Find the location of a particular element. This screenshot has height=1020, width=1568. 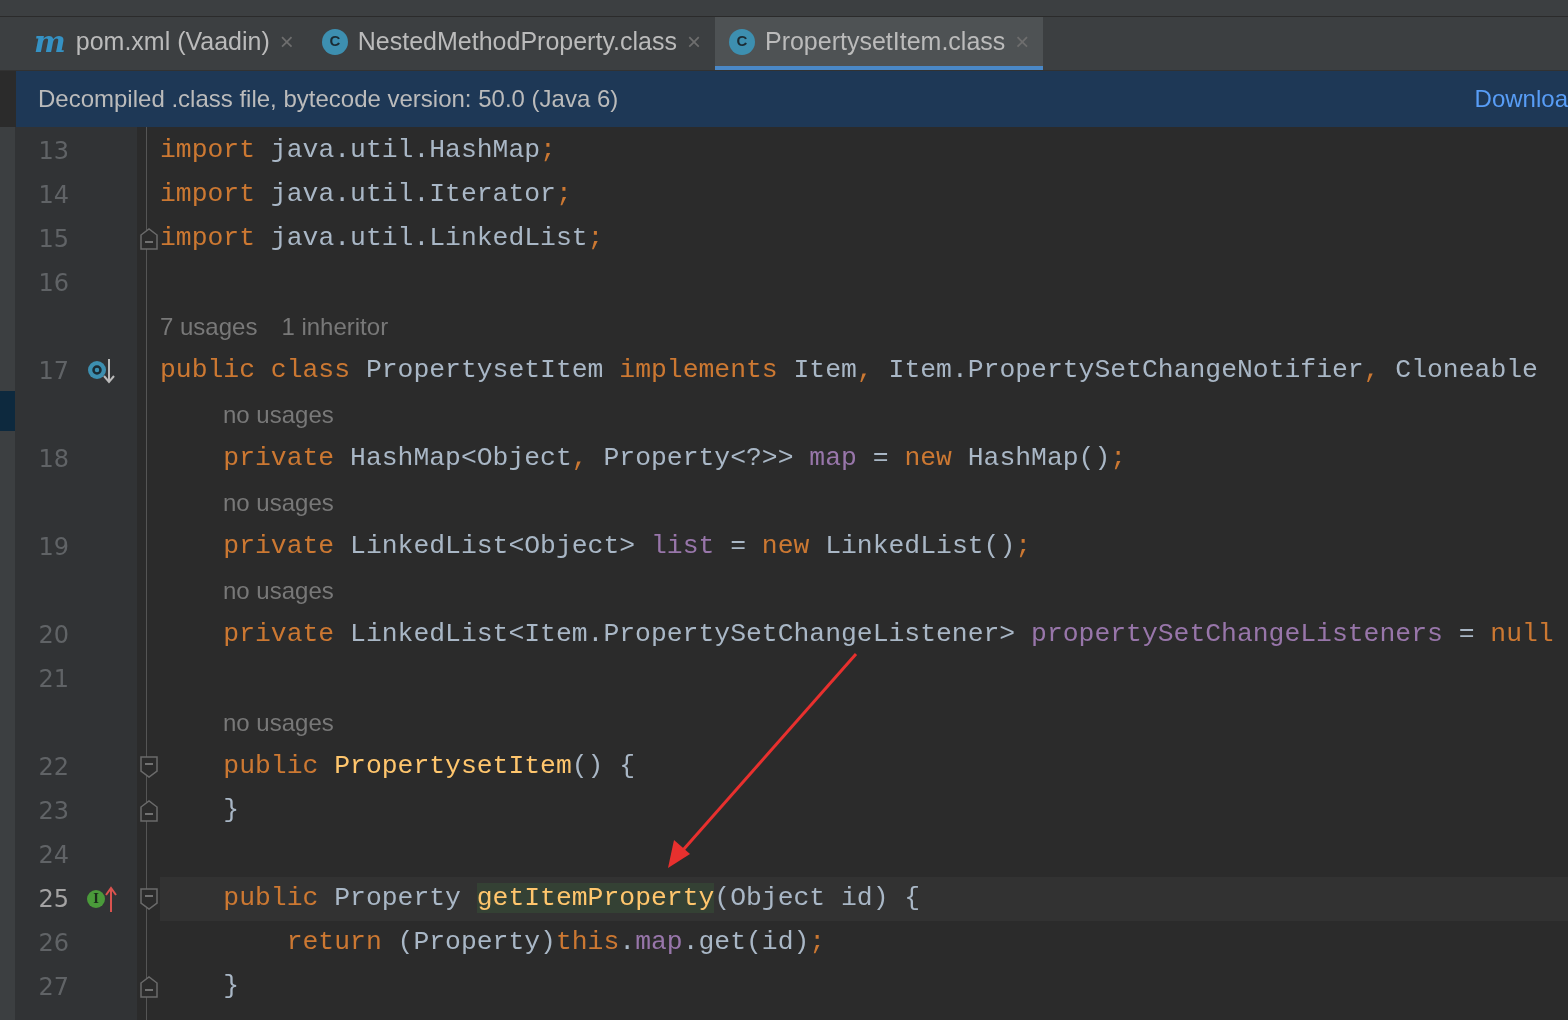

maven-icon: m is located at coordinates (50, 41).